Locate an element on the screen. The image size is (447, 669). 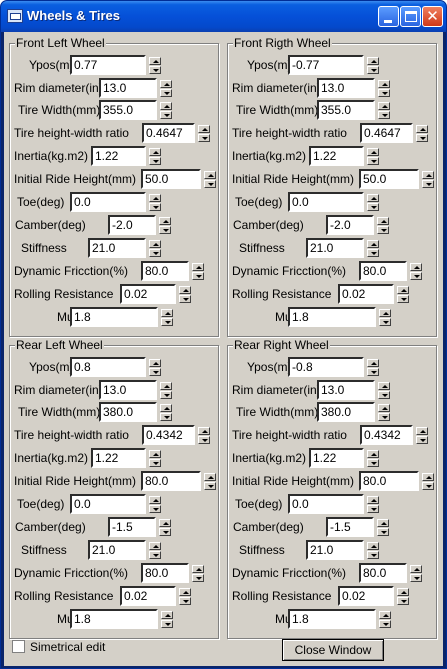
mu-spinner is located at coordinates (167, 619).